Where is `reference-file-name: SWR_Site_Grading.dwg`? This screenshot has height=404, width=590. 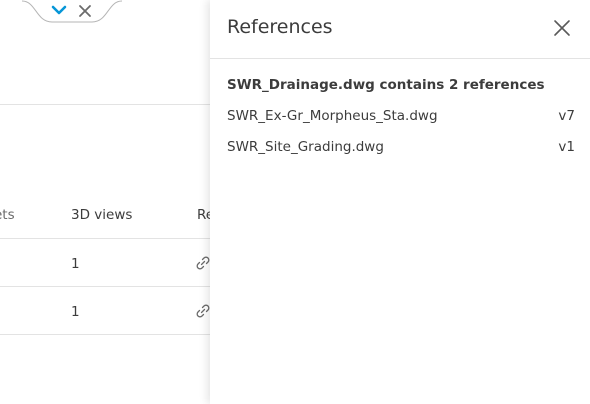 reference-file-name: SWR_Site_Grading.dwg is located at coordinates (305, 147).